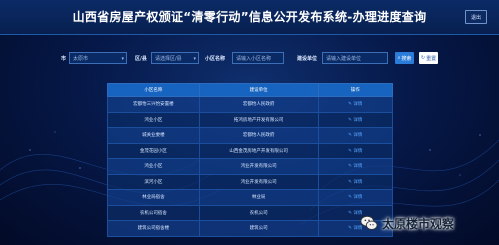 The image size is (499, 245). I want to click on developer-input: 请输入建设单位, so click(355, 58).